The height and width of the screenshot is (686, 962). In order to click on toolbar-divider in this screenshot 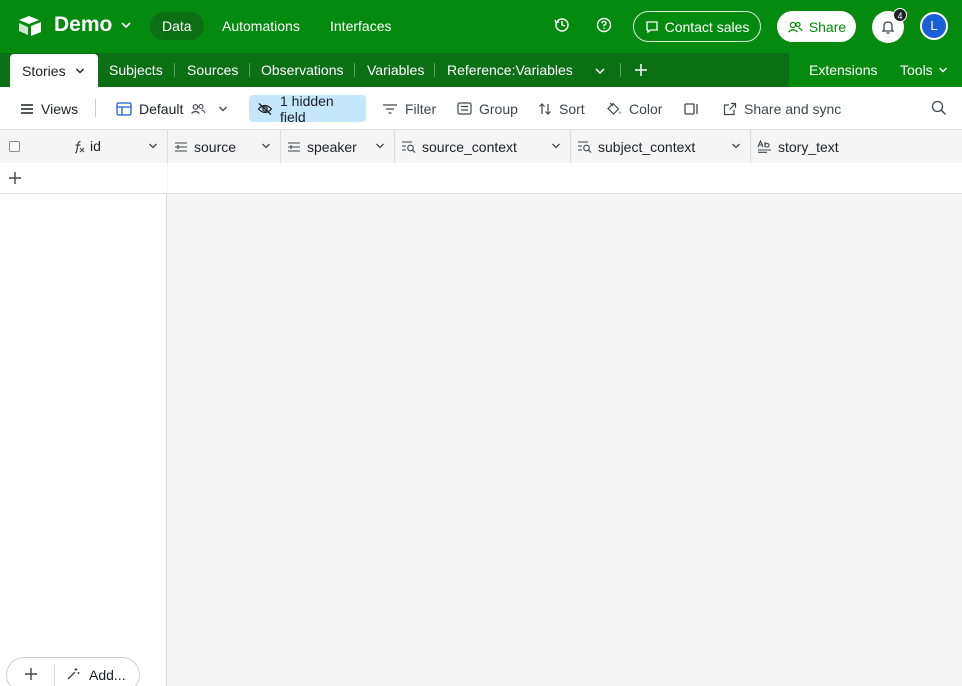, I will do `click(95, 108)`.